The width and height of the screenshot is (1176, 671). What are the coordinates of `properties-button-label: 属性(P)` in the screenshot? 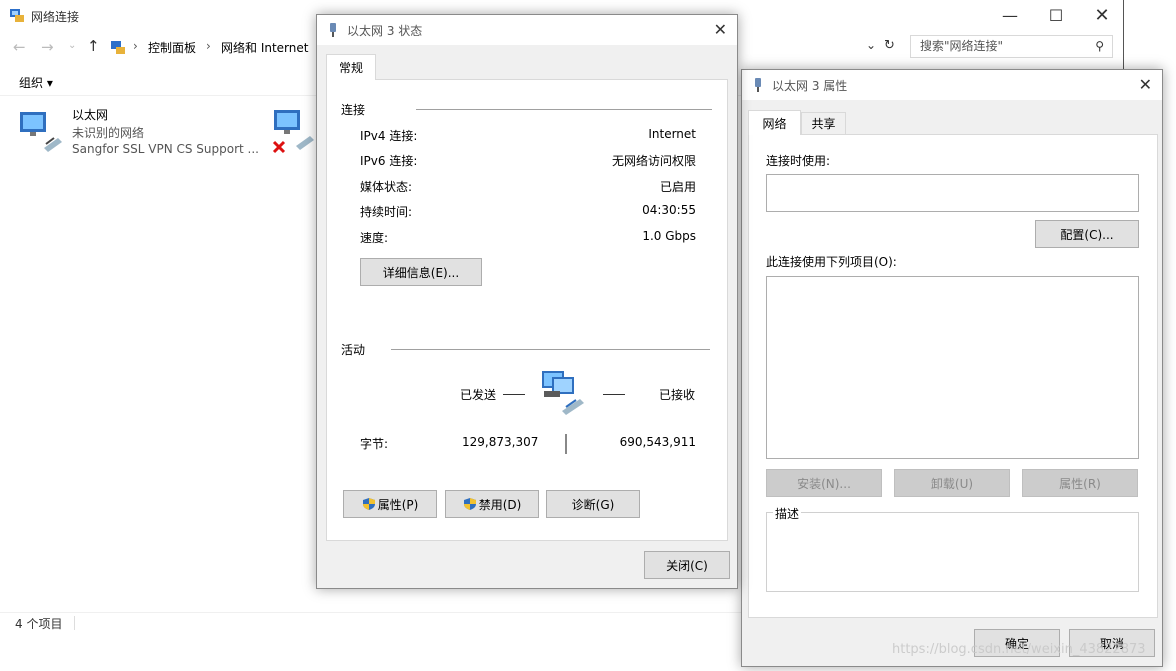 It's located at (398, 504).